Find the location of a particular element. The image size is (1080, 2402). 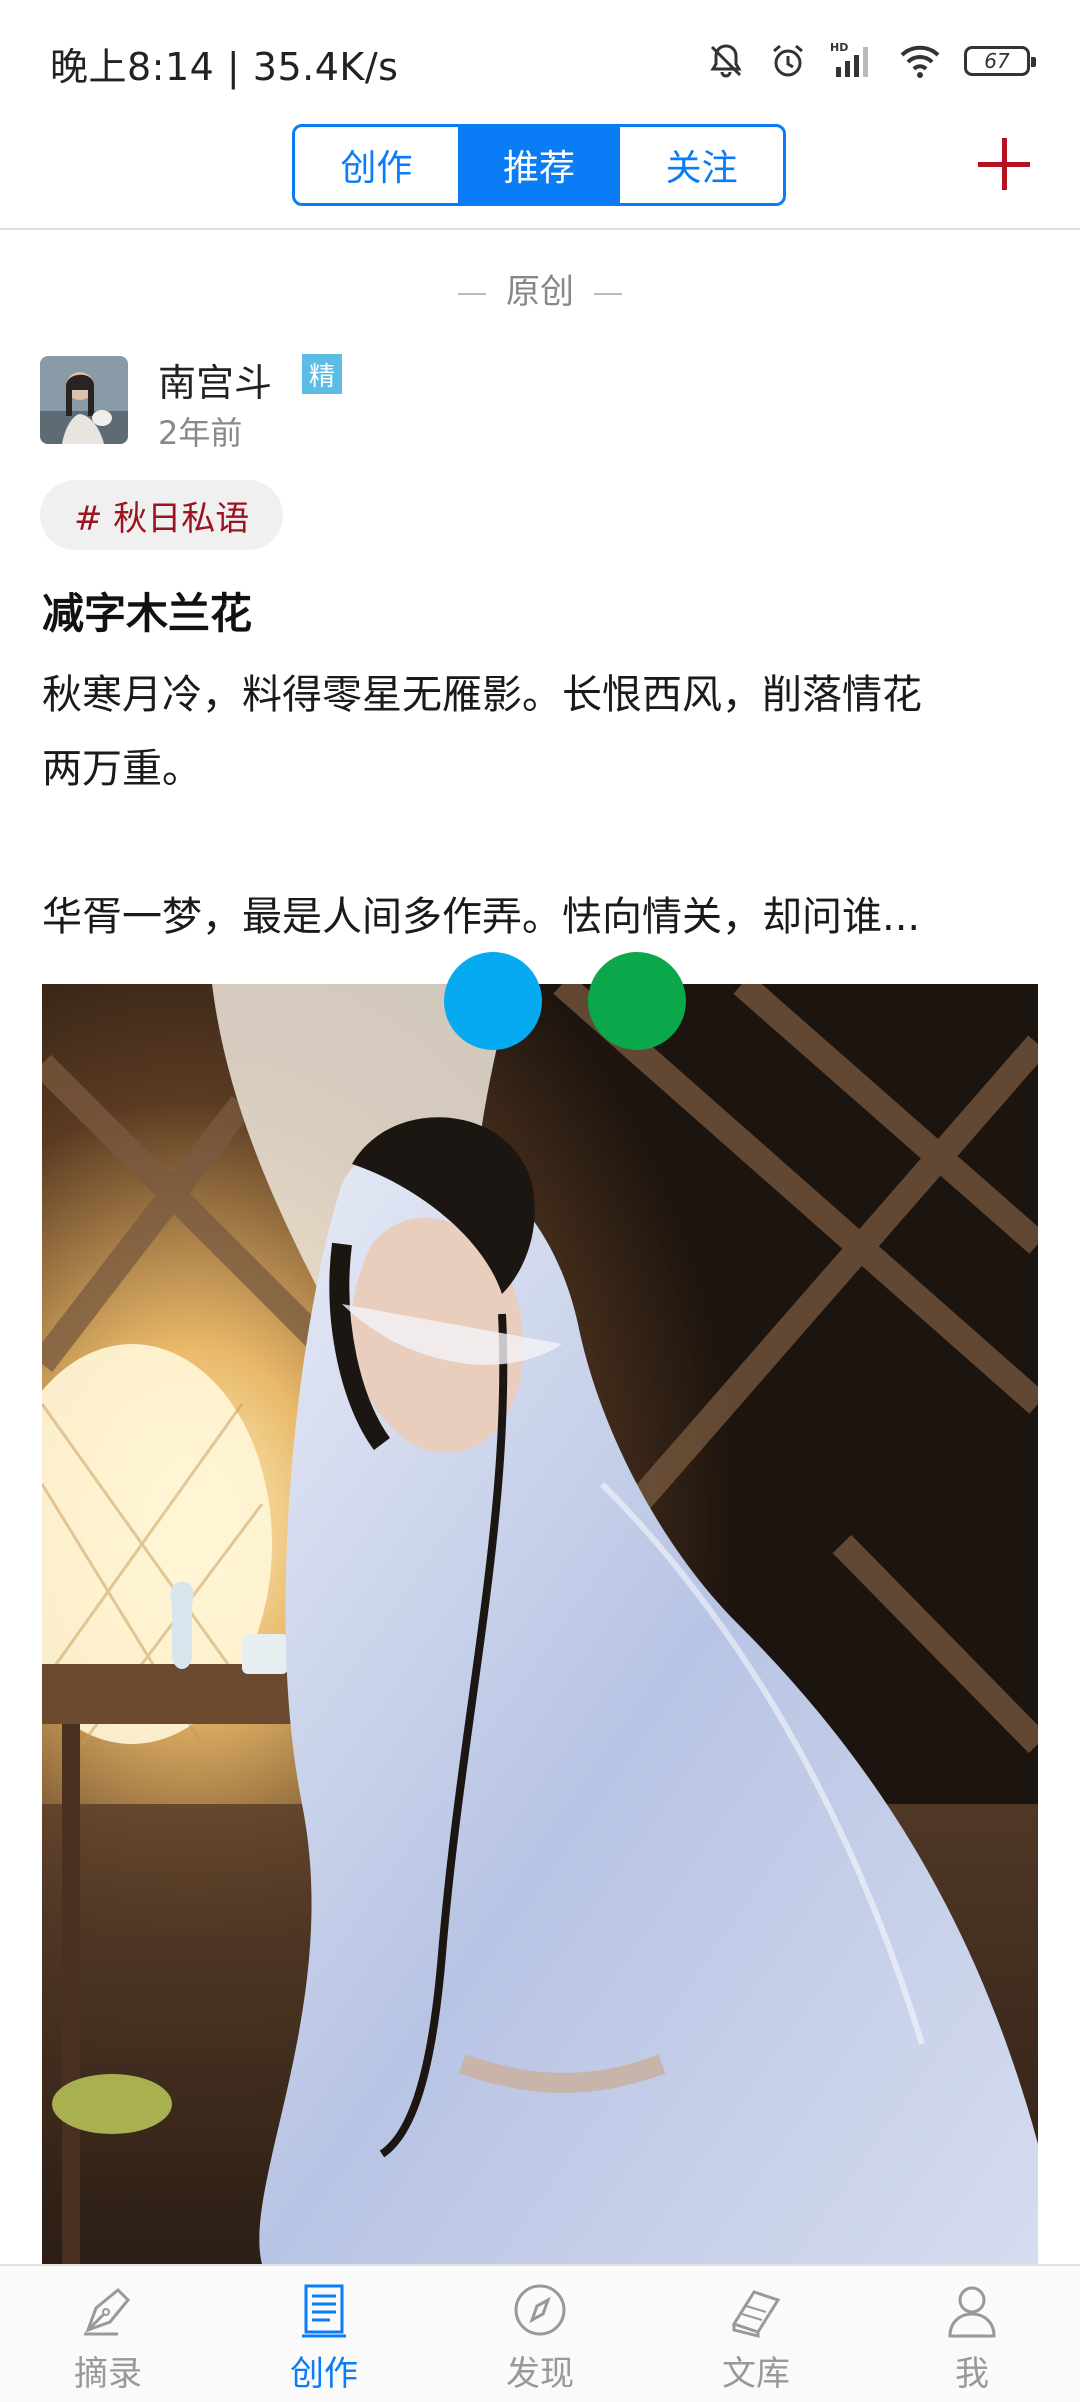

bottom-nav-excerpt: 摘录 is located at coordinates (108, 2334).